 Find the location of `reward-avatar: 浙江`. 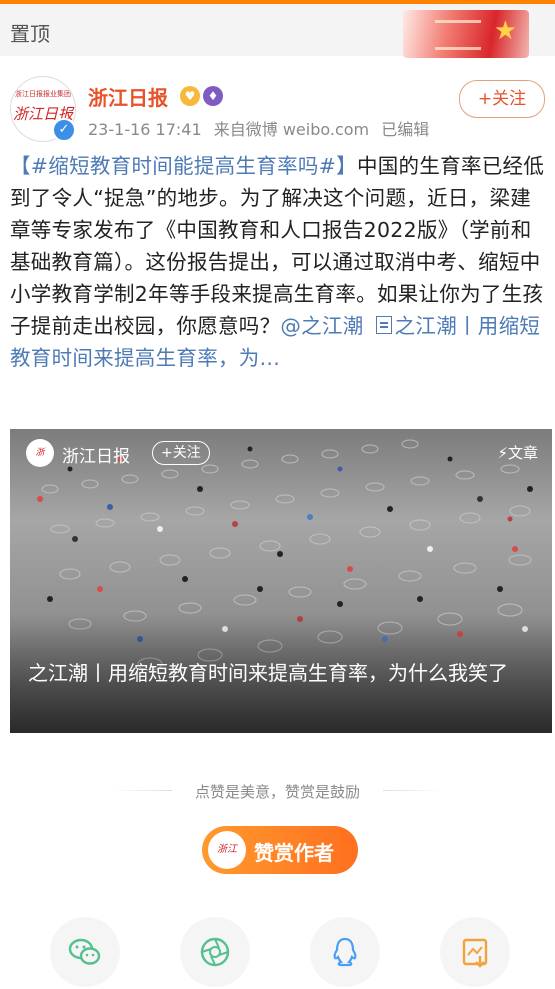

reward-avatar: 浙江 is located at coordinates (227, 850).